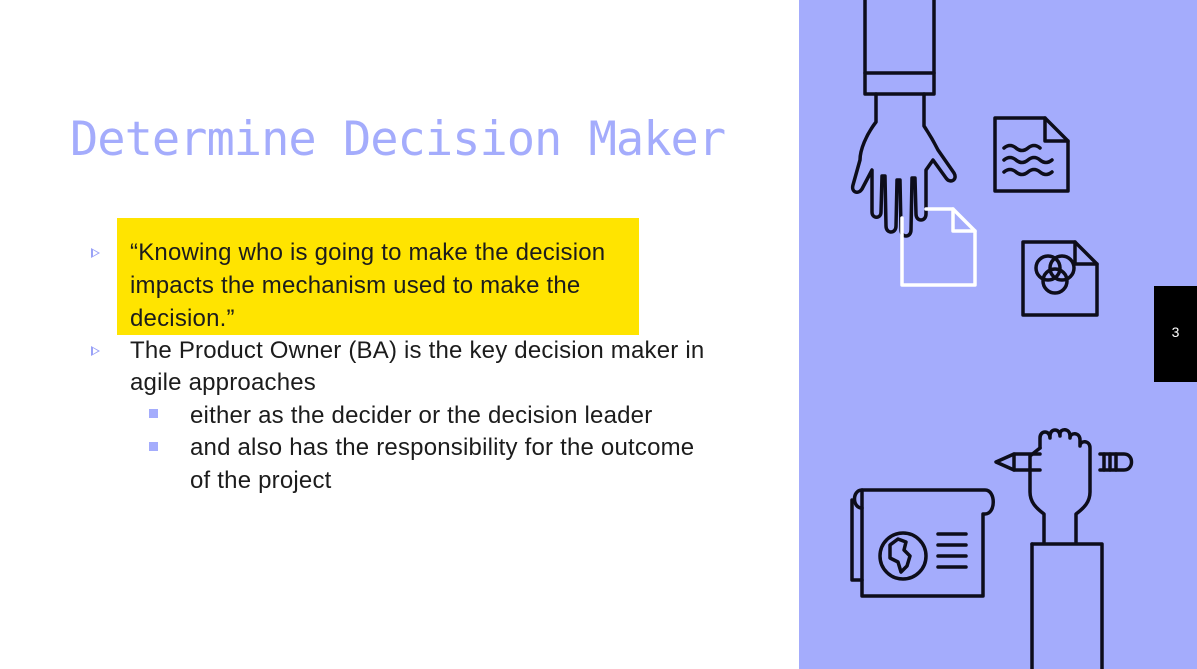  I want to click on page-number: 3, so click(1175, 332).